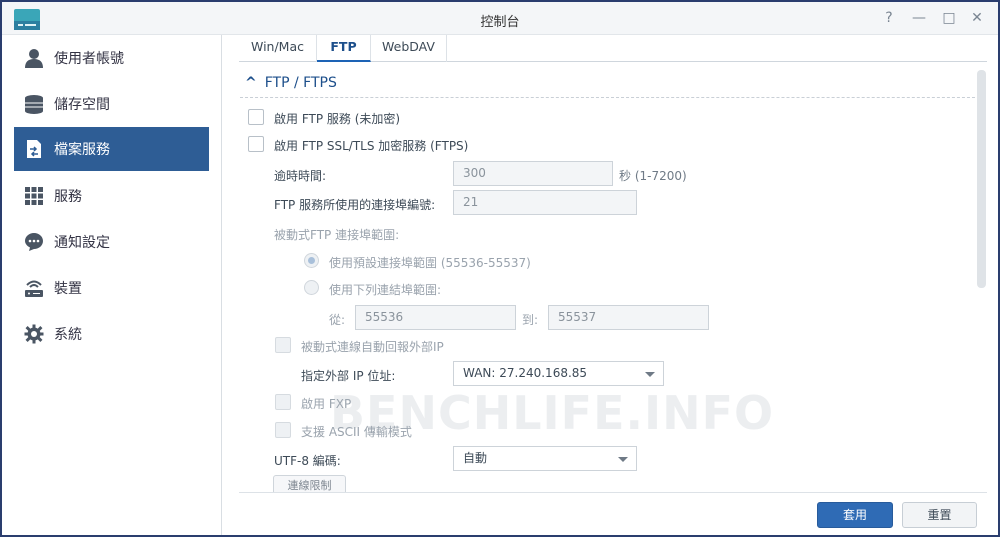 This screenshot has height=537, width=1000. I want to click on file-services-icon, so click(34, 149).